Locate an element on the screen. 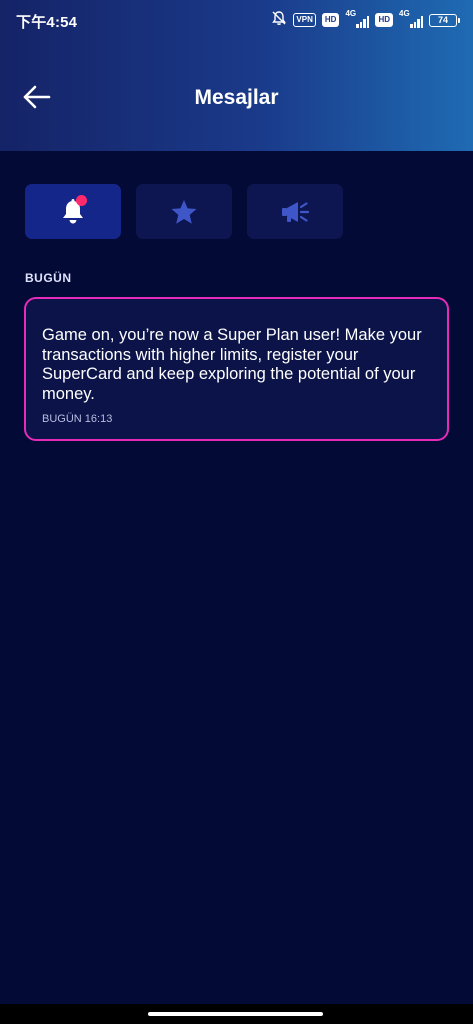 The width and height of the screenshot is (473, 1024). header: 下午4:54 VPN HD 4G HD 4G 74 Mesajlar is located at coordinates (236, 75).